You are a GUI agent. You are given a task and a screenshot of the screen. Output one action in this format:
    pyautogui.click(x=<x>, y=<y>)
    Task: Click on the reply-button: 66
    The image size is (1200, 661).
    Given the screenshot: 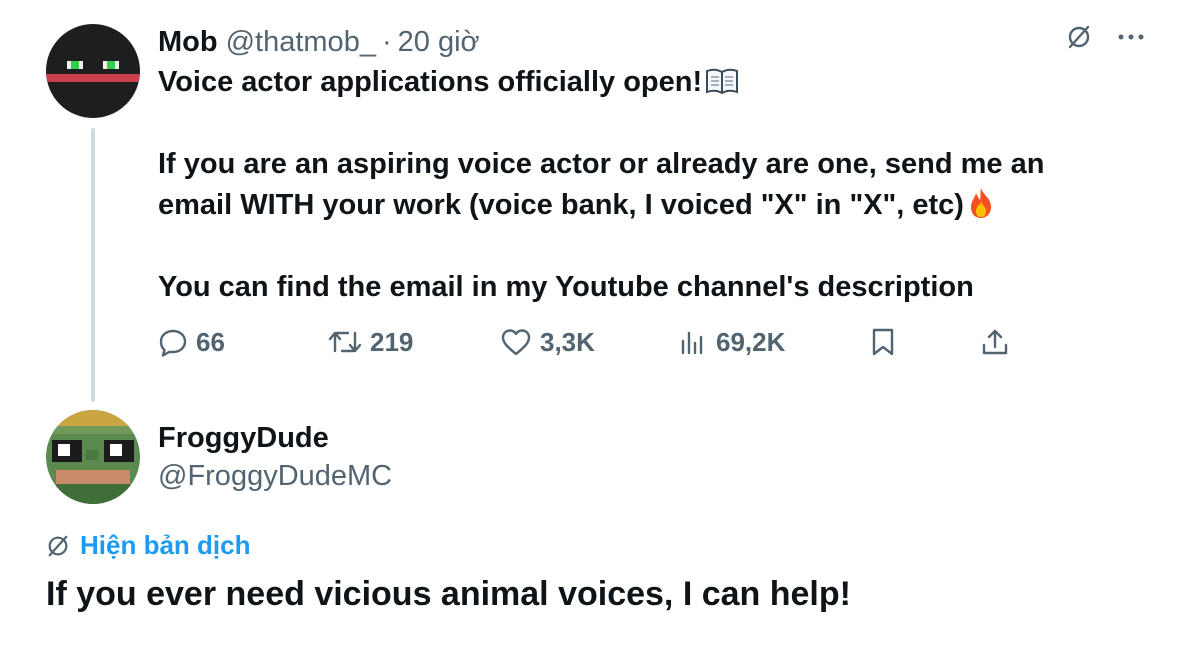 What is the action you would take?
    pyautogui.click(x=191, y=342)
    